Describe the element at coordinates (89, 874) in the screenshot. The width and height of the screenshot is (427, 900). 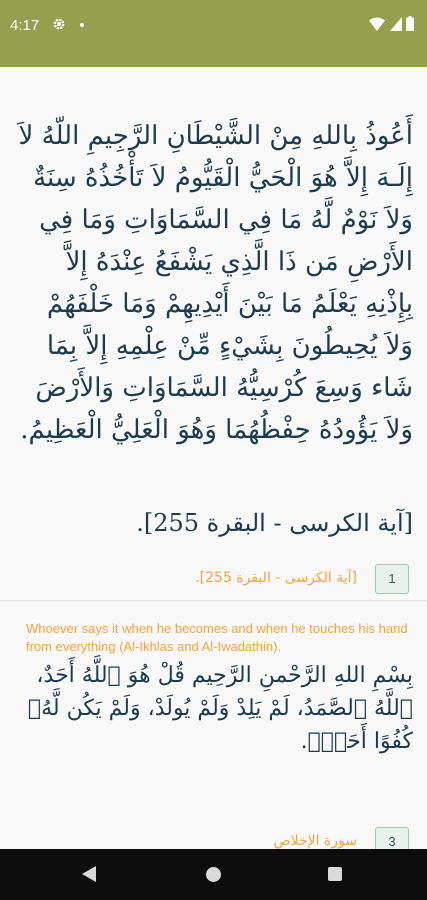
I see `back-icon` at that location.